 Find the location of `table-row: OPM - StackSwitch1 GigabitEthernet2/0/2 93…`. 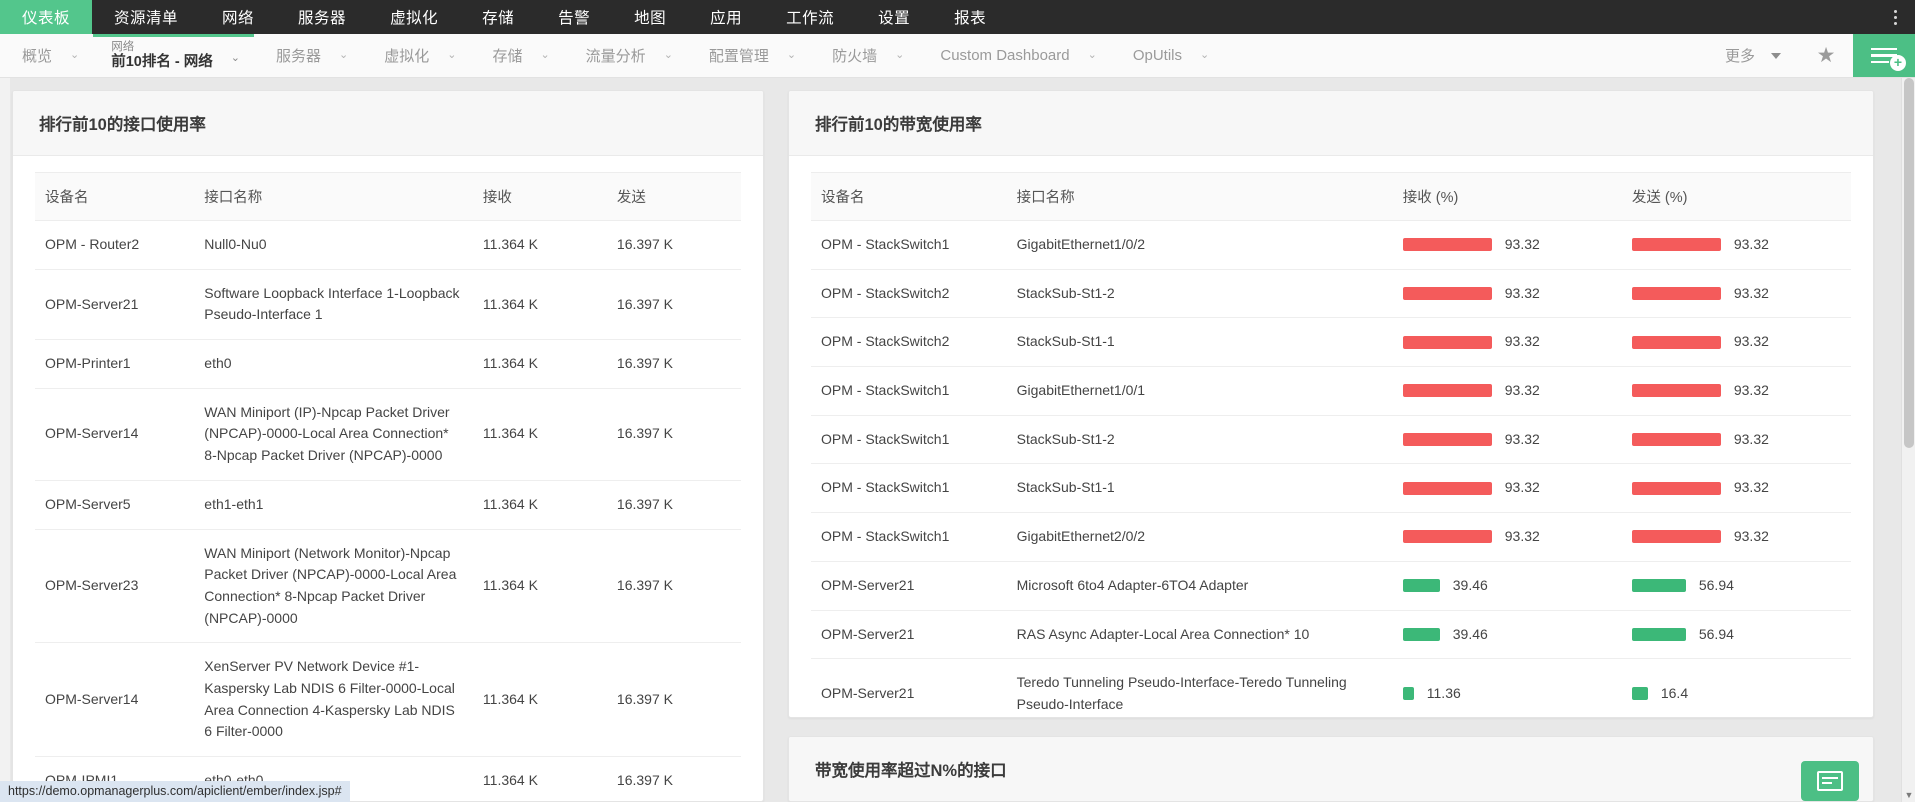

table-row: OPM - StackSwitch1 GigabitEthernet2/0/2 93… is located at coordinates (1331, 537).